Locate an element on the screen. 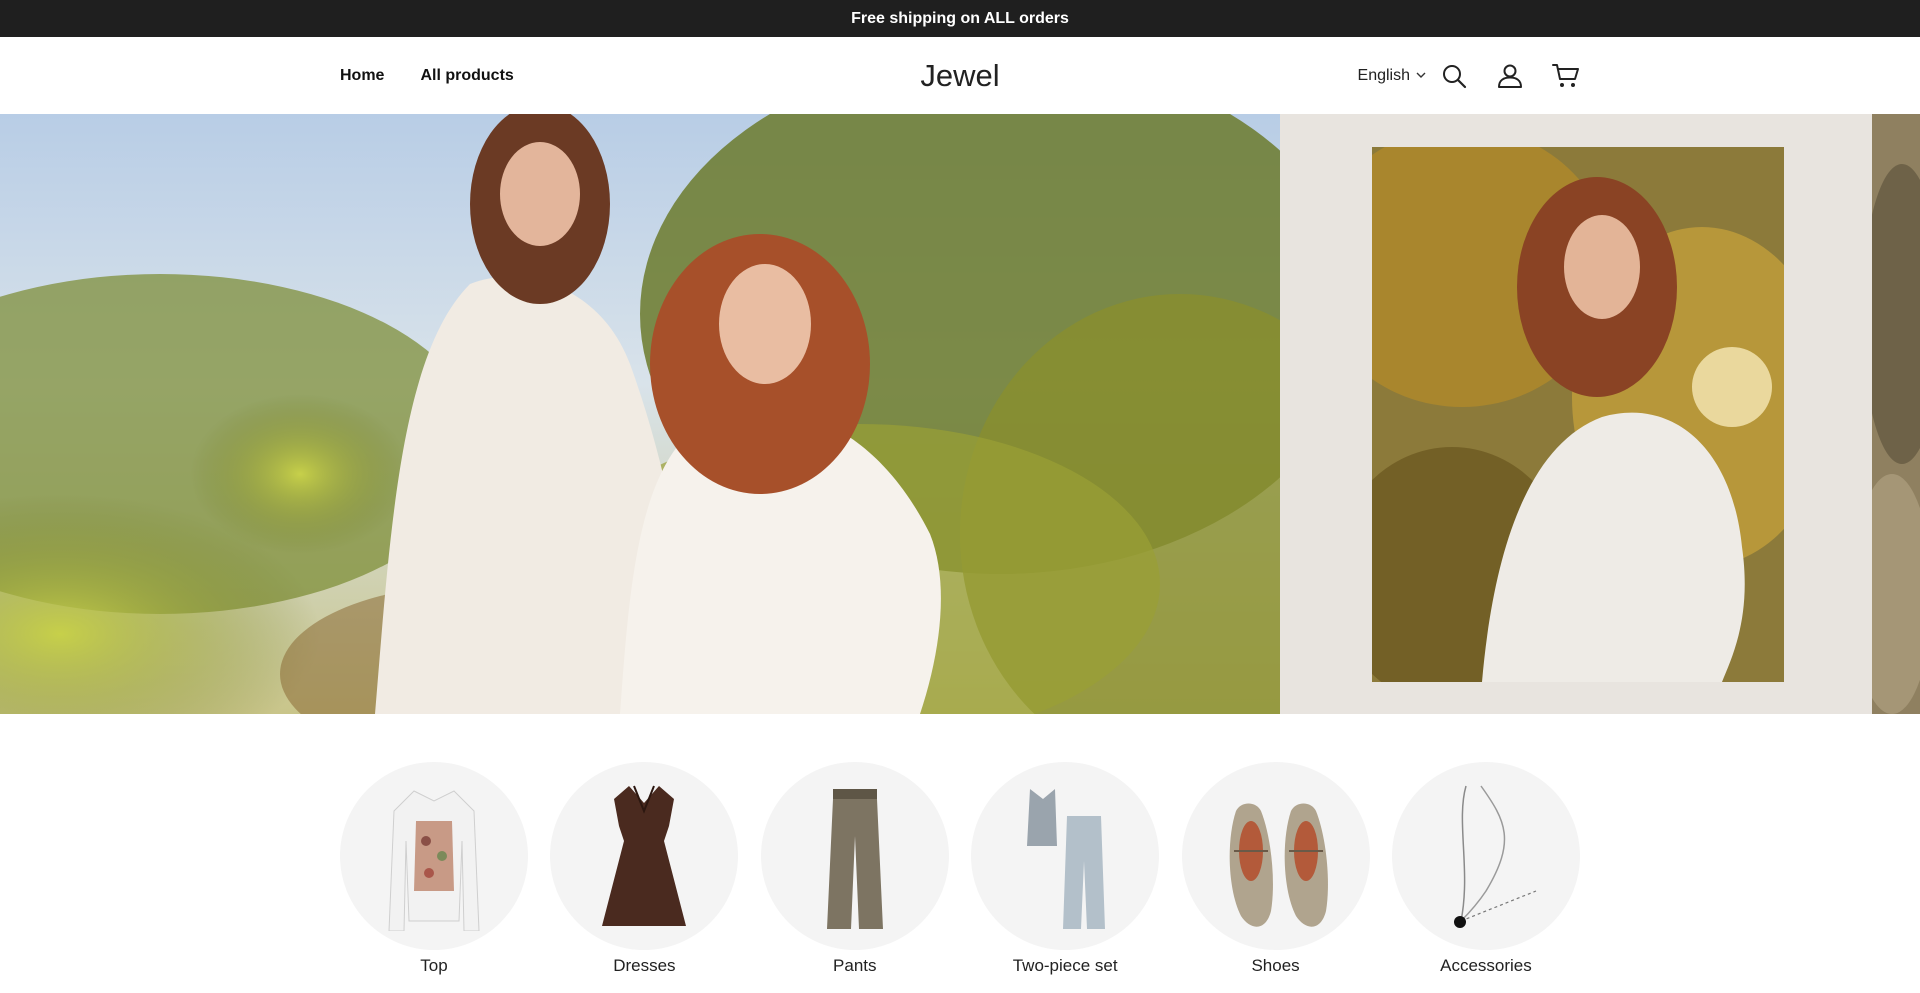  main-nav: Home All products is located at coordinates (427, 75).